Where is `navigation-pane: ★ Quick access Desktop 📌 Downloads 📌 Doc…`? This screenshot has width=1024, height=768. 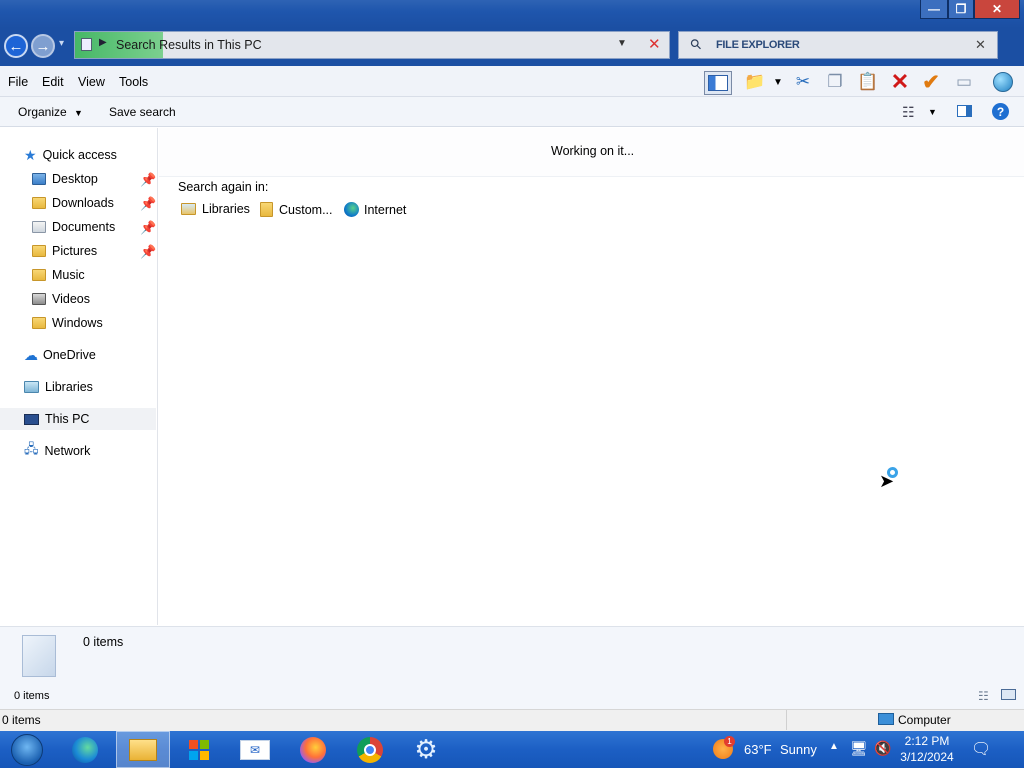
navigation-pane: ★ Quick access Desktop 📌 Downloads 📌 Doc… is located at coordinates (79, 376).